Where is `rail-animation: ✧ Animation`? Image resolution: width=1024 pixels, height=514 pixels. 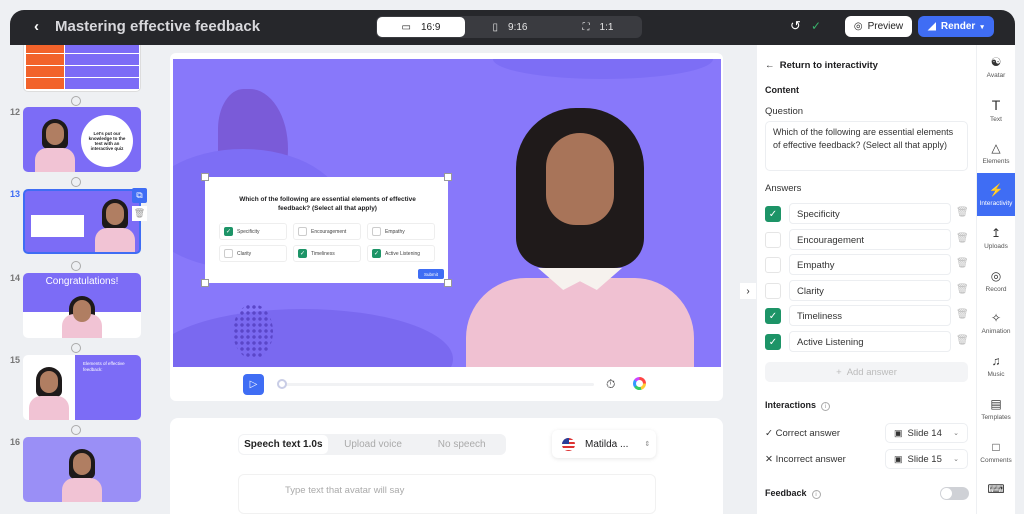 rail-animation: ✧ Animation is located at coordinates (996, 322).